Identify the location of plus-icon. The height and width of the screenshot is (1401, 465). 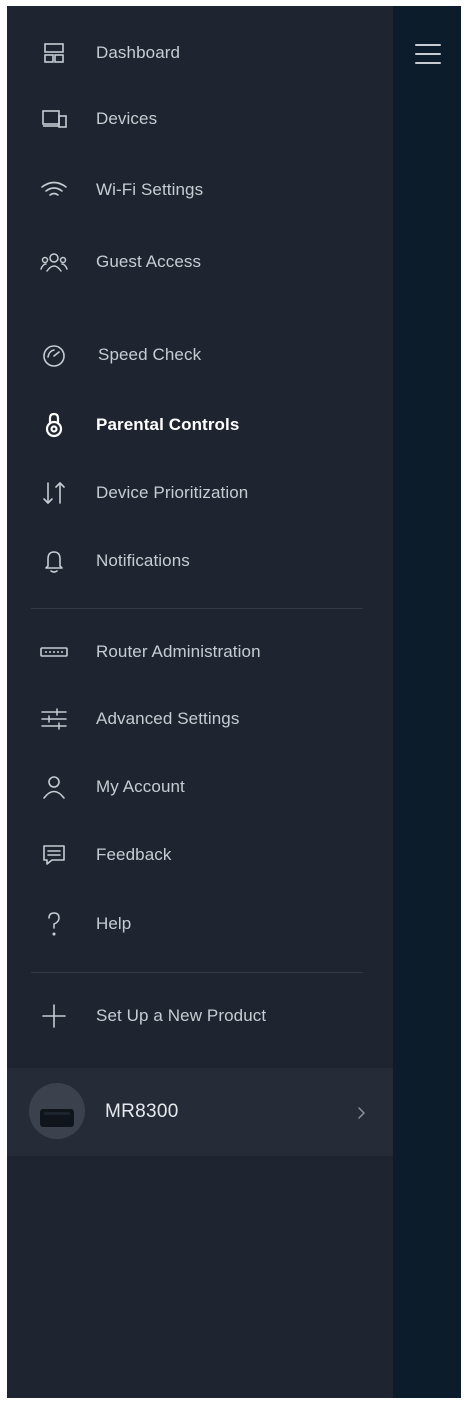
(54, 1016).